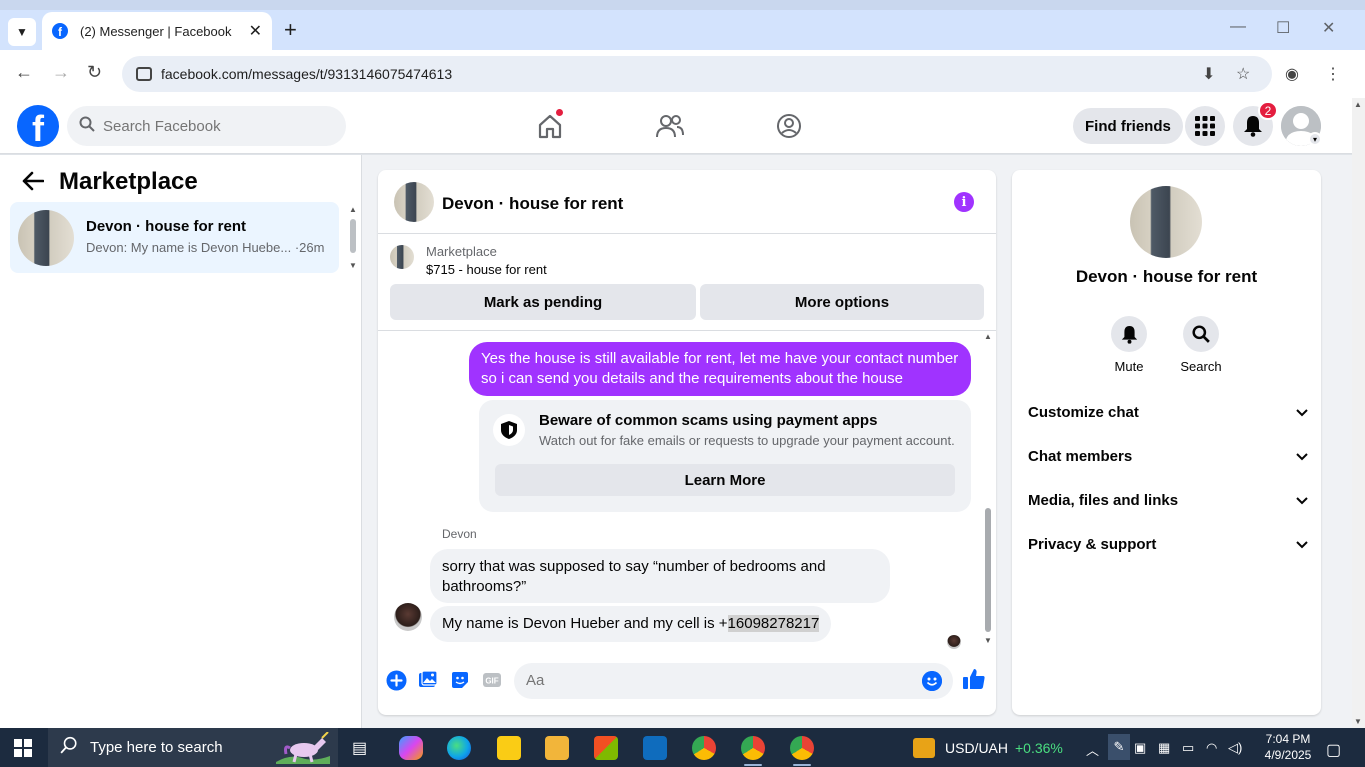  I want to click on details-title: Devon · house for rent, so click(1166, 276).